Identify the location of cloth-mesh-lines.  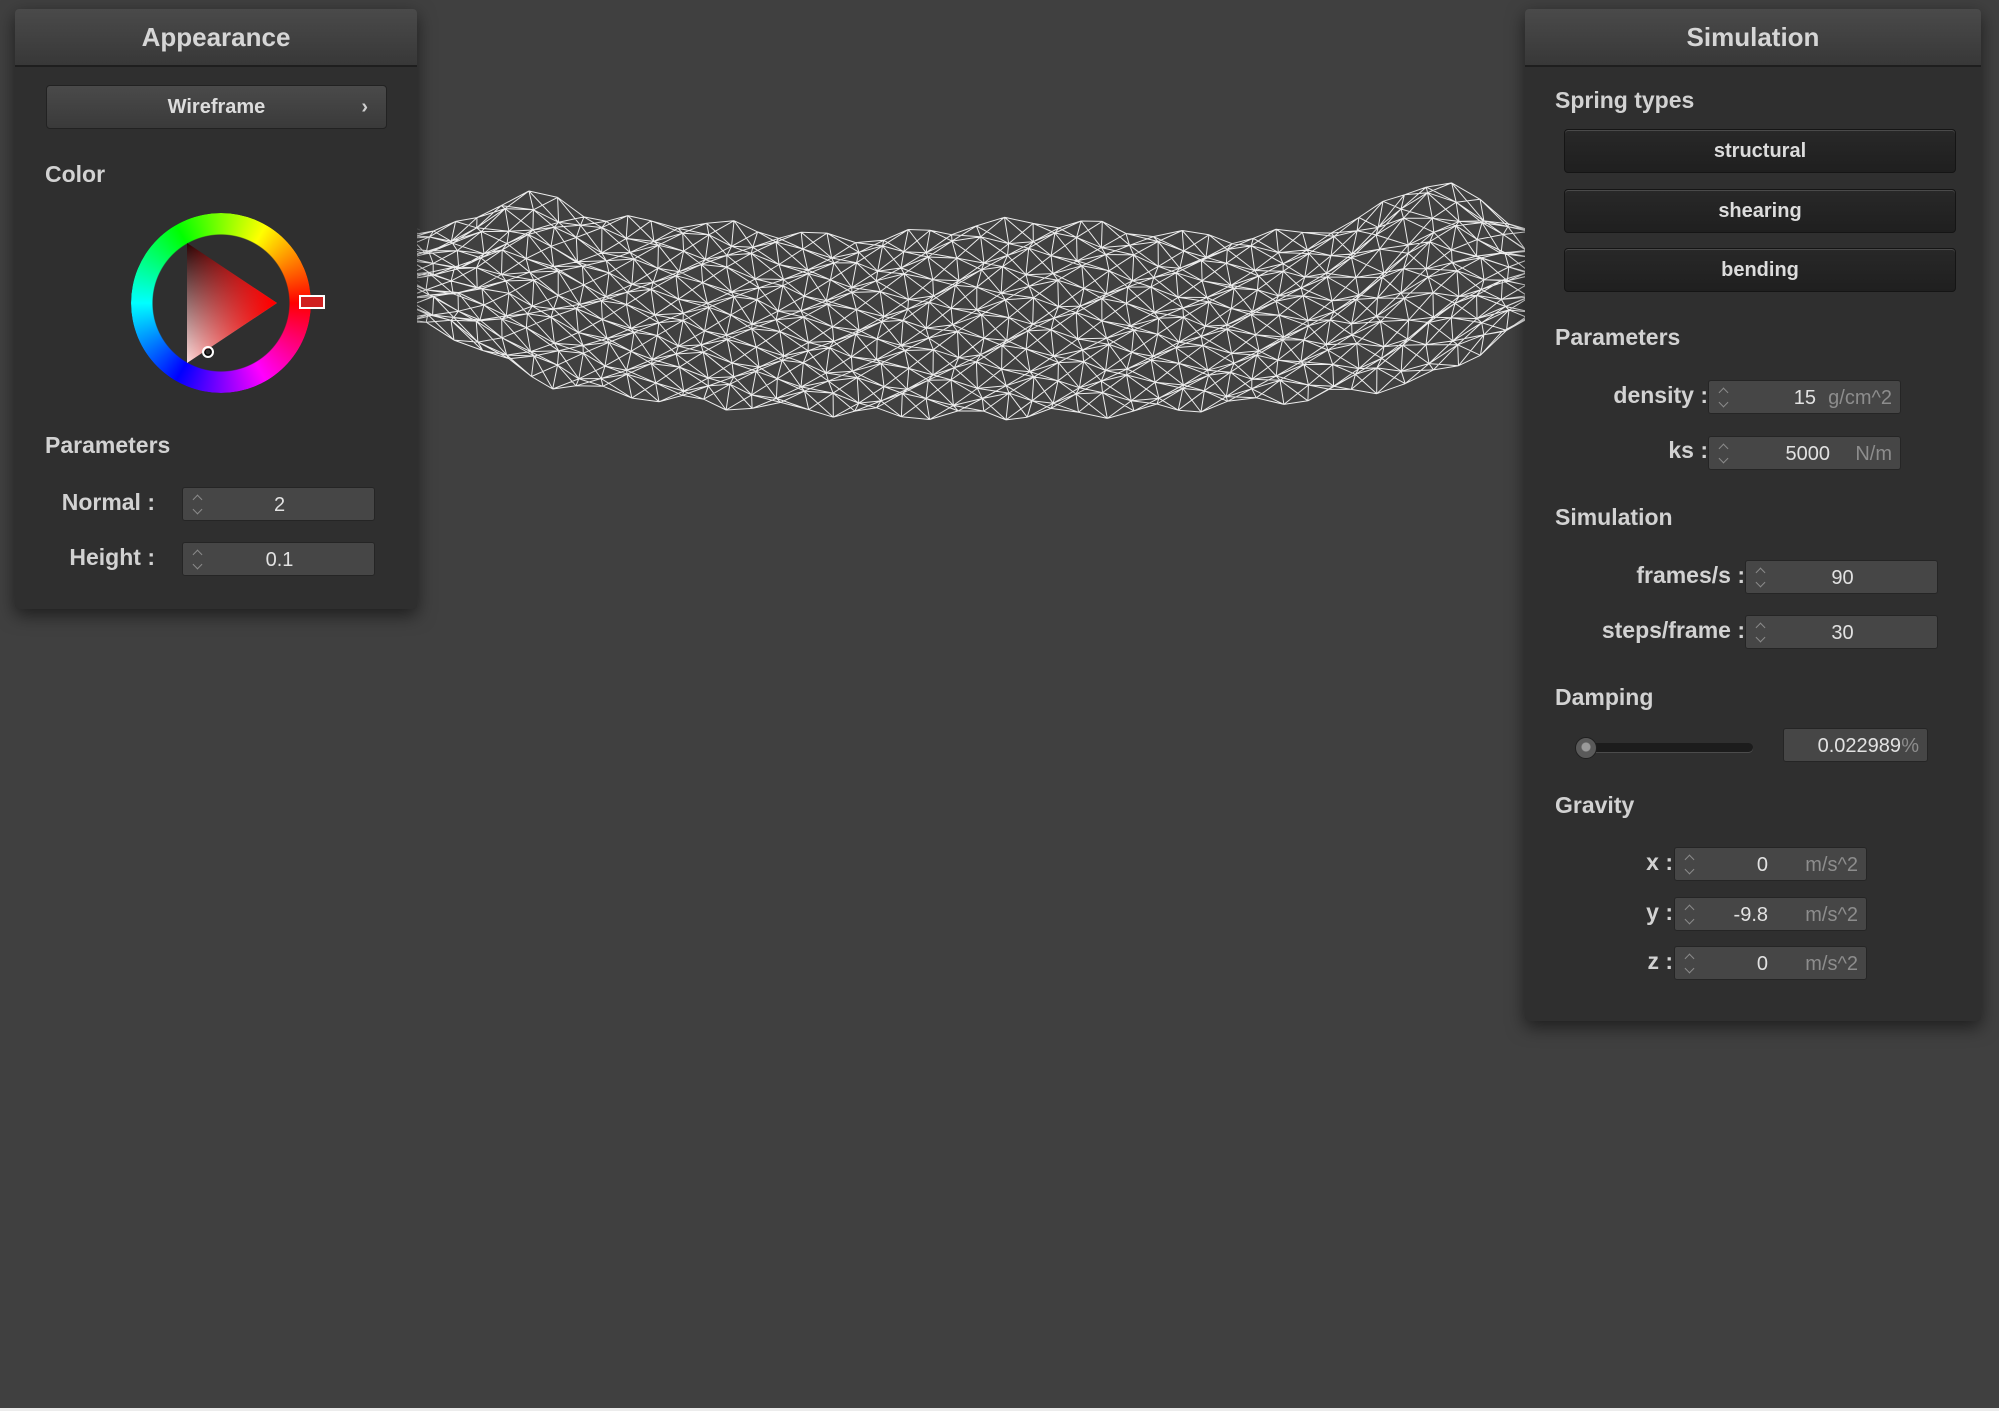
(980, 301).